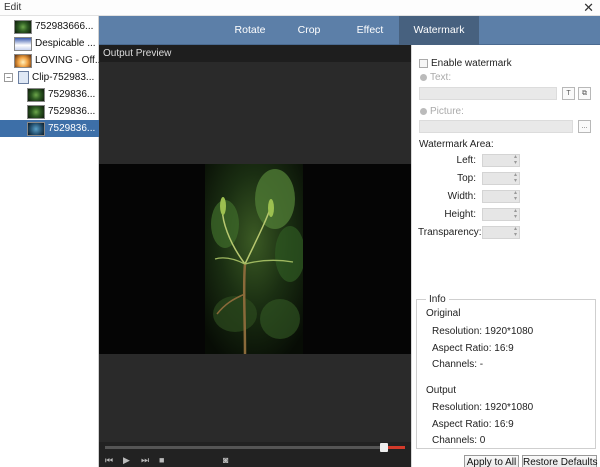 The image size is (600, 467). Describe the element at coordinates (460, 214) in the screenshot. I see `height-label: Height:` at that location.